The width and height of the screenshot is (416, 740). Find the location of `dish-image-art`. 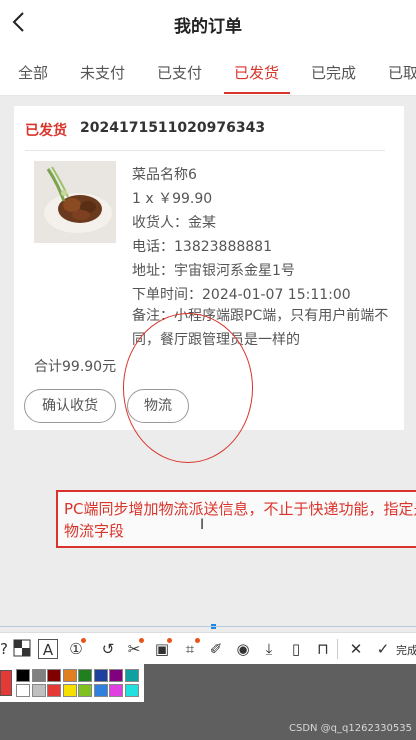

dish-image-art is located at coordinates (75, 202).